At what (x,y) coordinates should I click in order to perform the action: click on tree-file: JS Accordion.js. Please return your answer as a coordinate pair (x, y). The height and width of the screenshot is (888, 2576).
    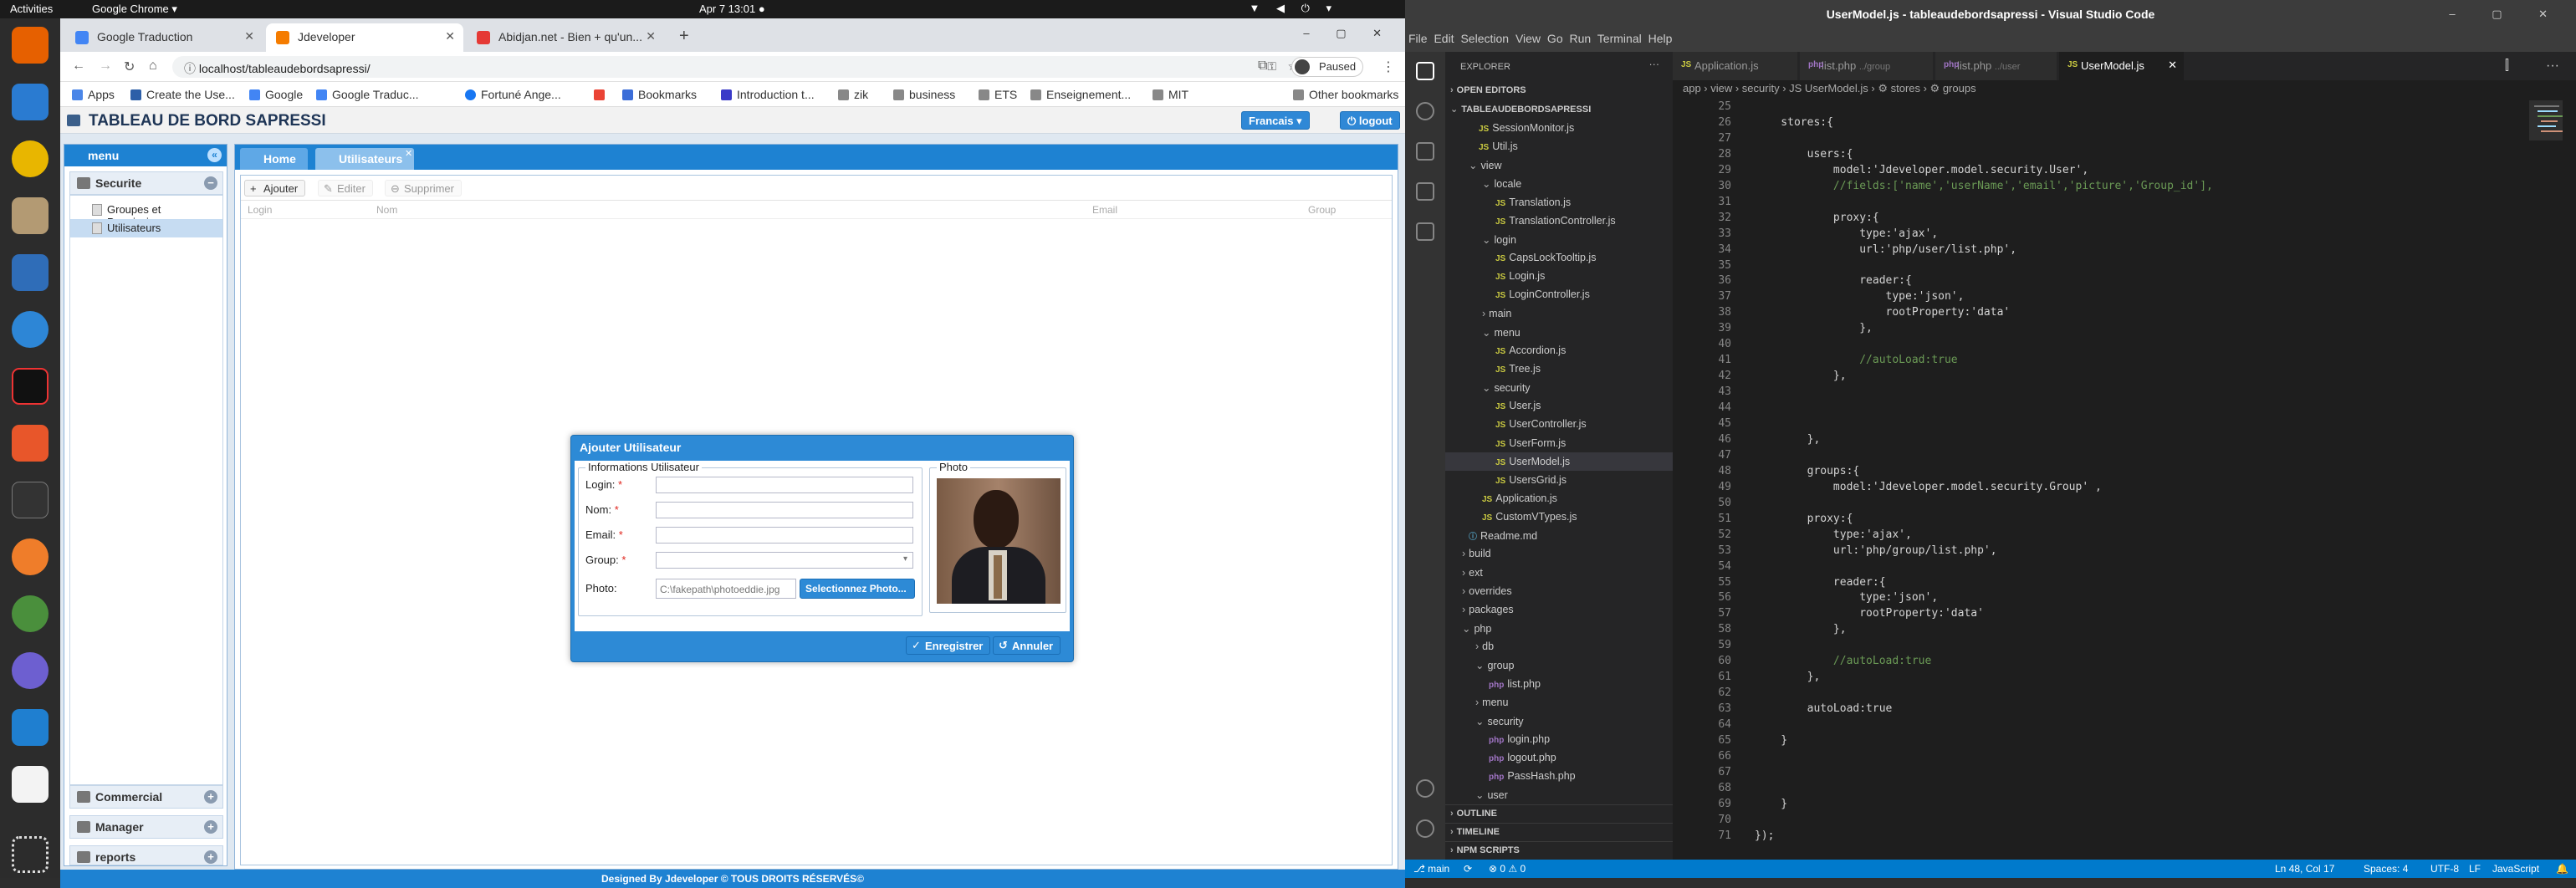
    Looking at the image, I should click on (1559, 351).